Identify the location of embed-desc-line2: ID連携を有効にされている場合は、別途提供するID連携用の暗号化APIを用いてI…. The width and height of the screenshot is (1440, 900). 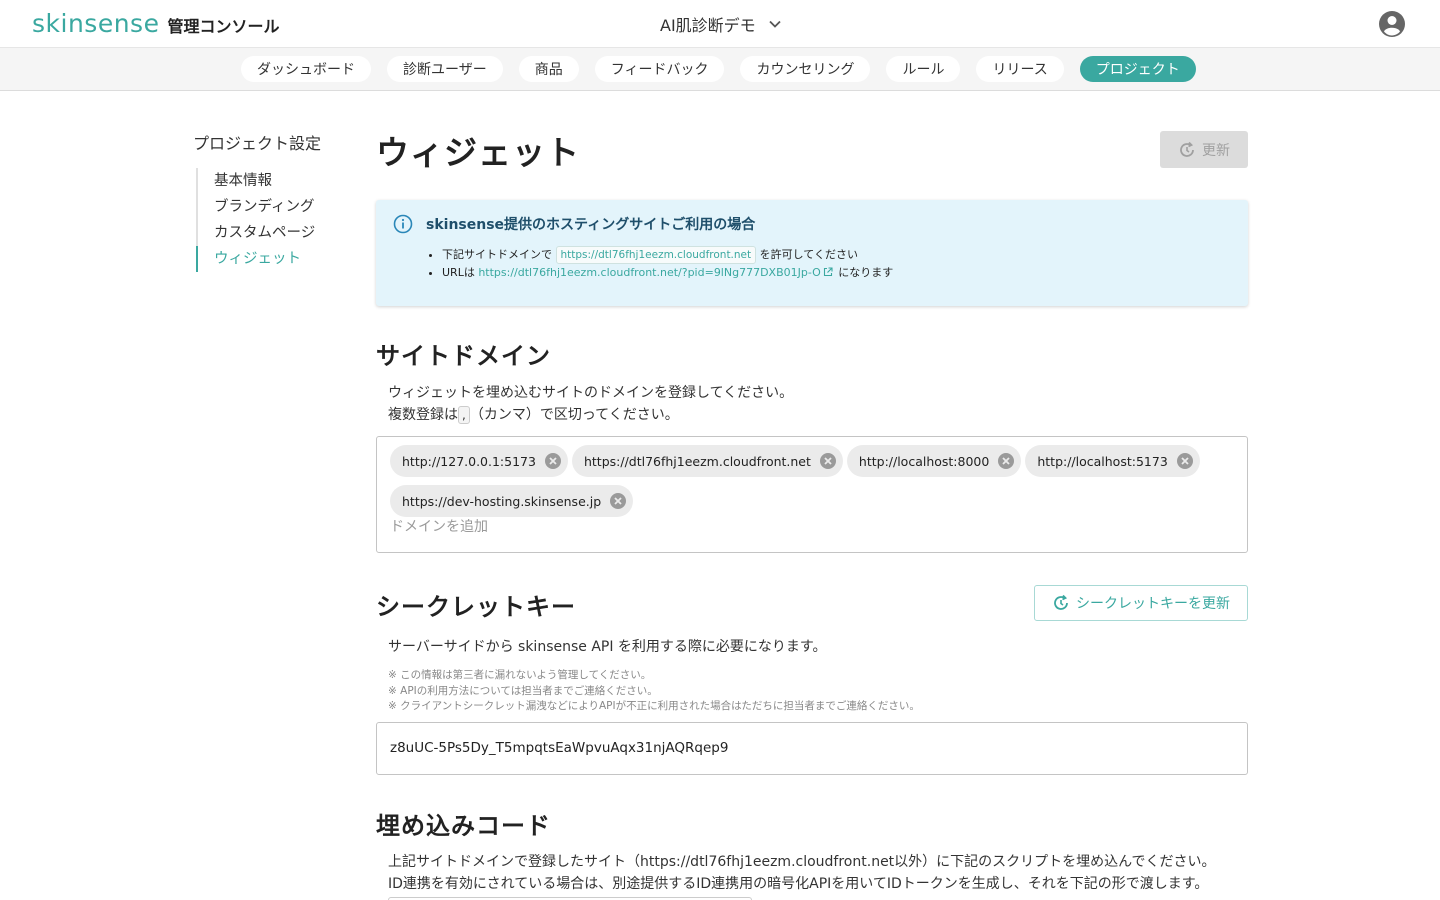
(798, 884).